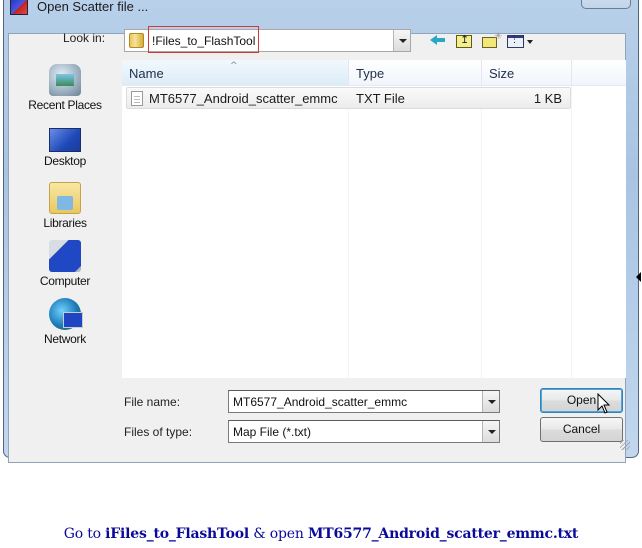 This screenshot has height=548, width=642. I want to click on recent-places-icon, so click(65, 80).